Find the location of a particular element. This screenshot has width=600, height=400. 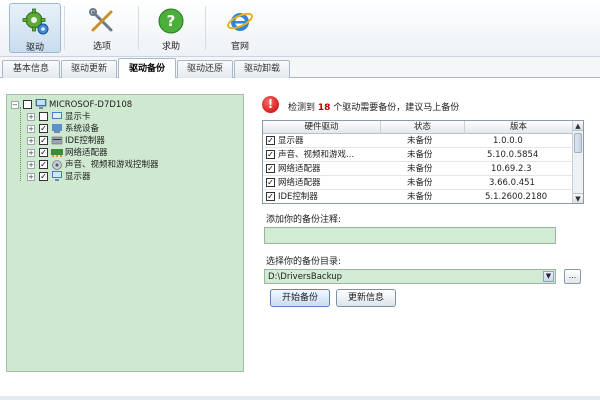

toolbar-website-button: 官网 is located at coordinates (240, 28).